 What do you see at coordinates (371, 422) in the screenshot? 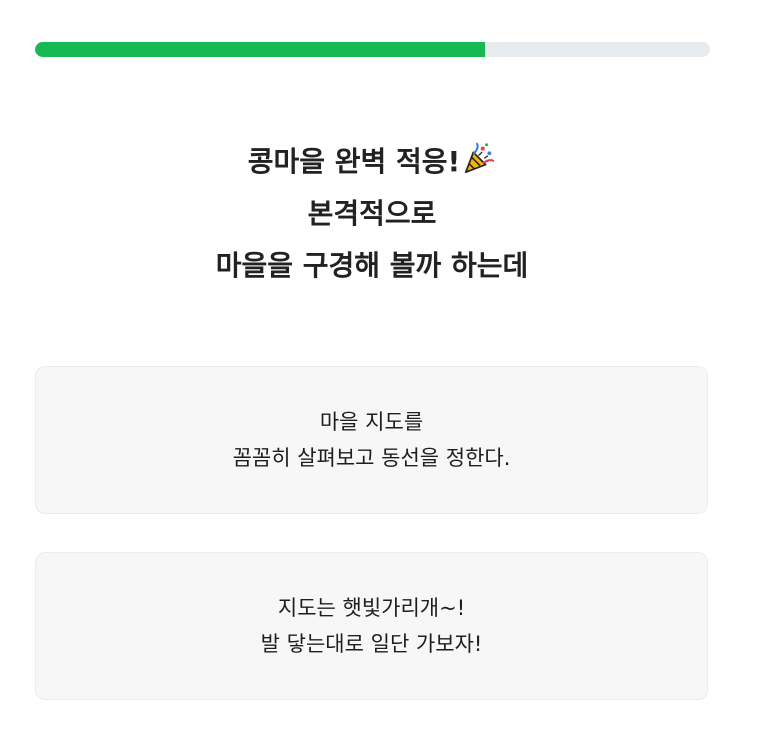
I see `answer-option-1-line-1: 마을 지도를` at bounding box center [371, 422].